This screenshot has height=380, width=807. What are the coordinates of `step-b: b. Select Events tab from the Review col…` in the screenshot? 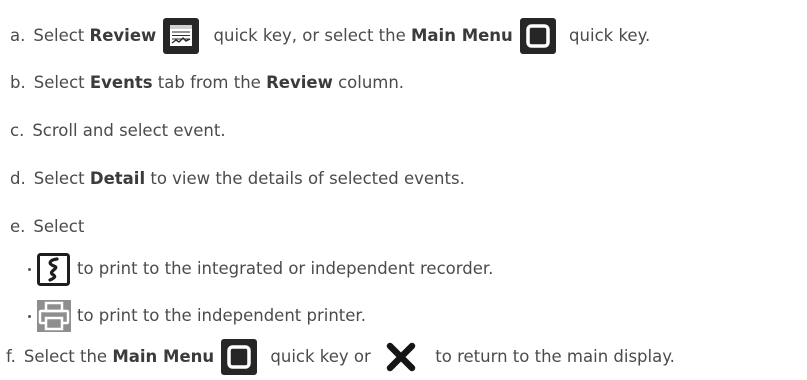 It's located at (207, 82).